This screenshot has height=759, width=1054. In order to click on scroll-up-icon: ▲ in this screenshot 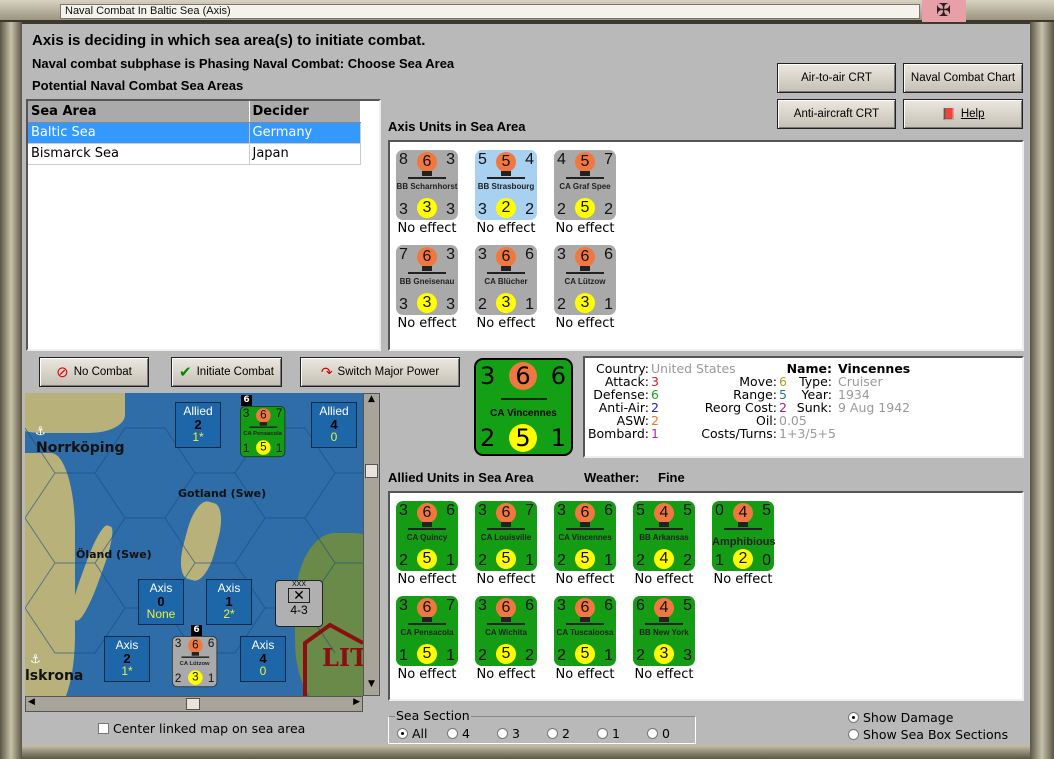, I will do `click(371, 402)`.